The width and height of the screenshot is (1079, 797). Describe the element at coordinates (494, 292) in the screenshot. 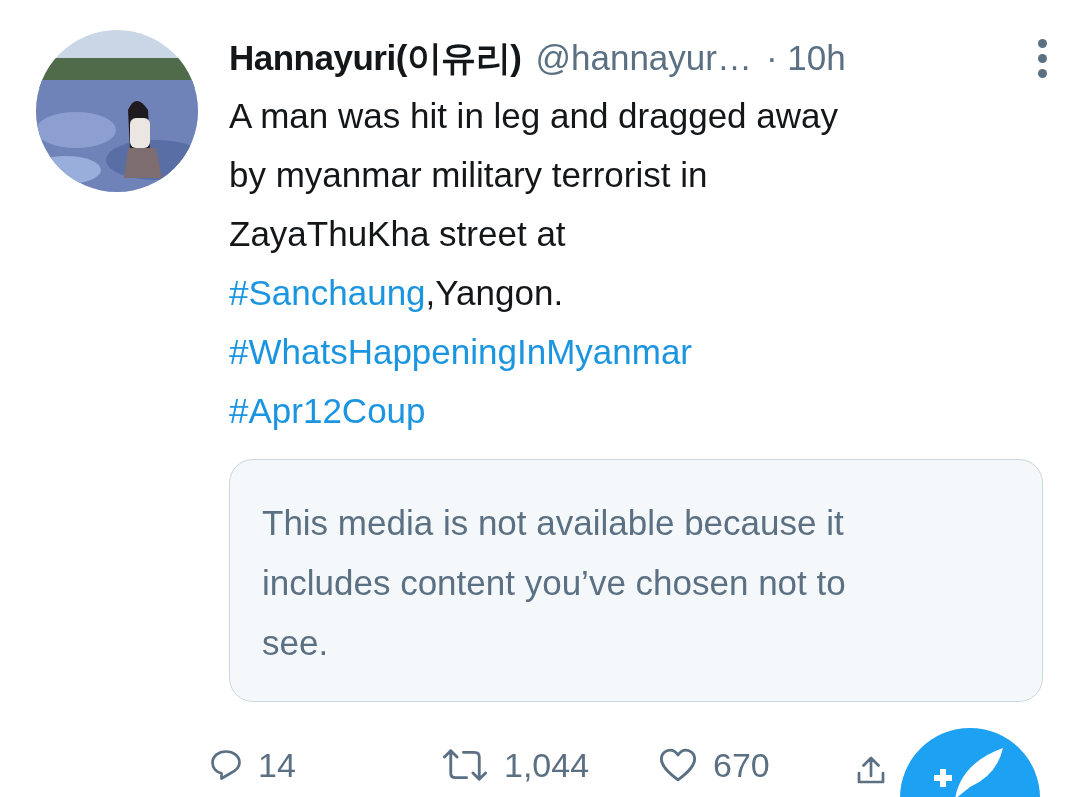

I see `tweet-text: ,Yangon.` at that location.